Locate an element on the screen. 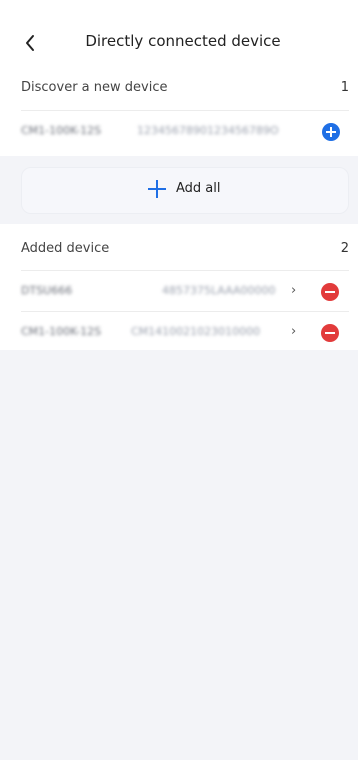 This screenshot has width=358, height=760. discover-count: 1 is located at coordinates (344, 87).